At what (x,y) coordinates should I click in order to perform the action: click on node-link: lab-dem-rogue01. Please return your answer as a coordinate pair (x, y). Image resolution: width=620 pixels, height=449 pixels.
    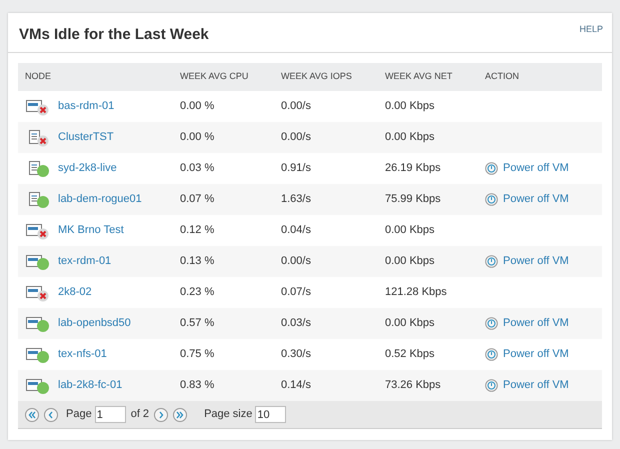
    Looking at the image, I should click on (100, 199).